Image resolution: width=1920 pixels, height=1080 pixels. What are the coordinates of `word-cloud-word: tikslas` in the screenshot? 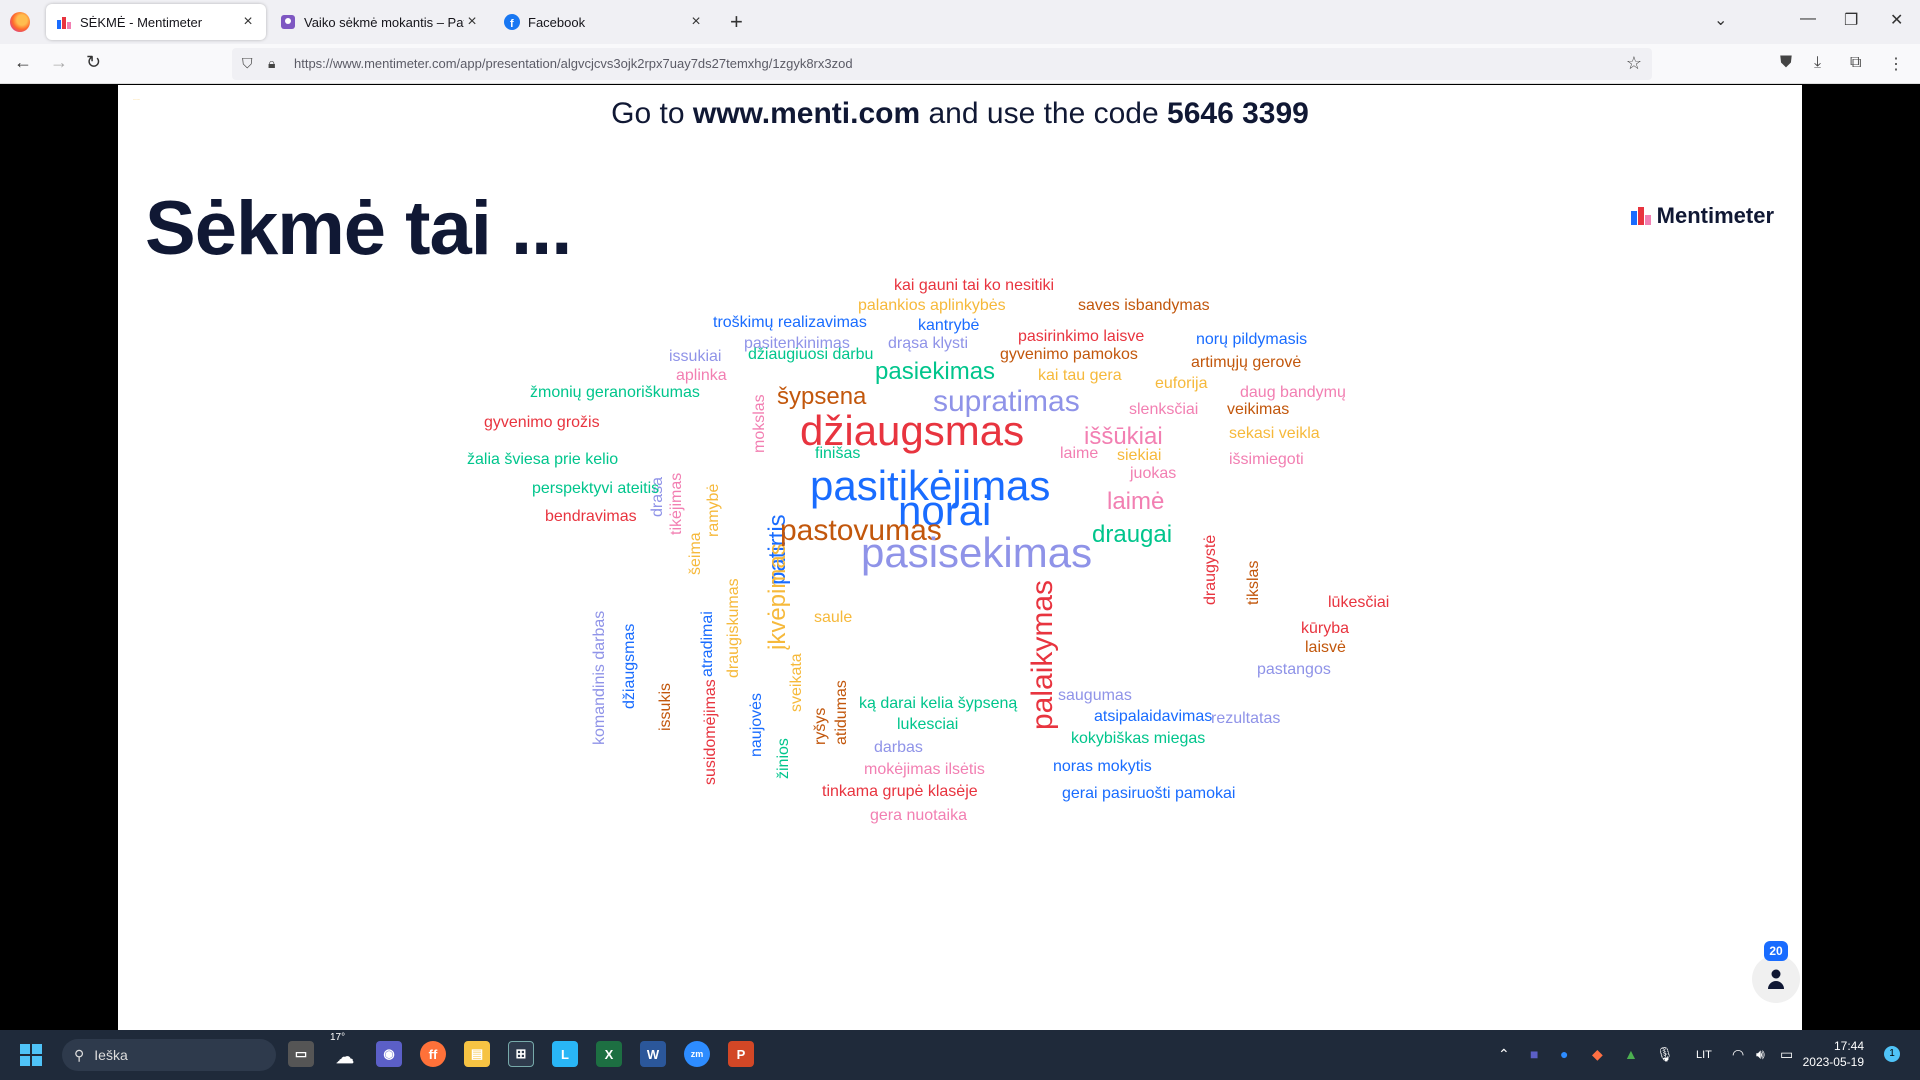 It's located at (1253, 582).